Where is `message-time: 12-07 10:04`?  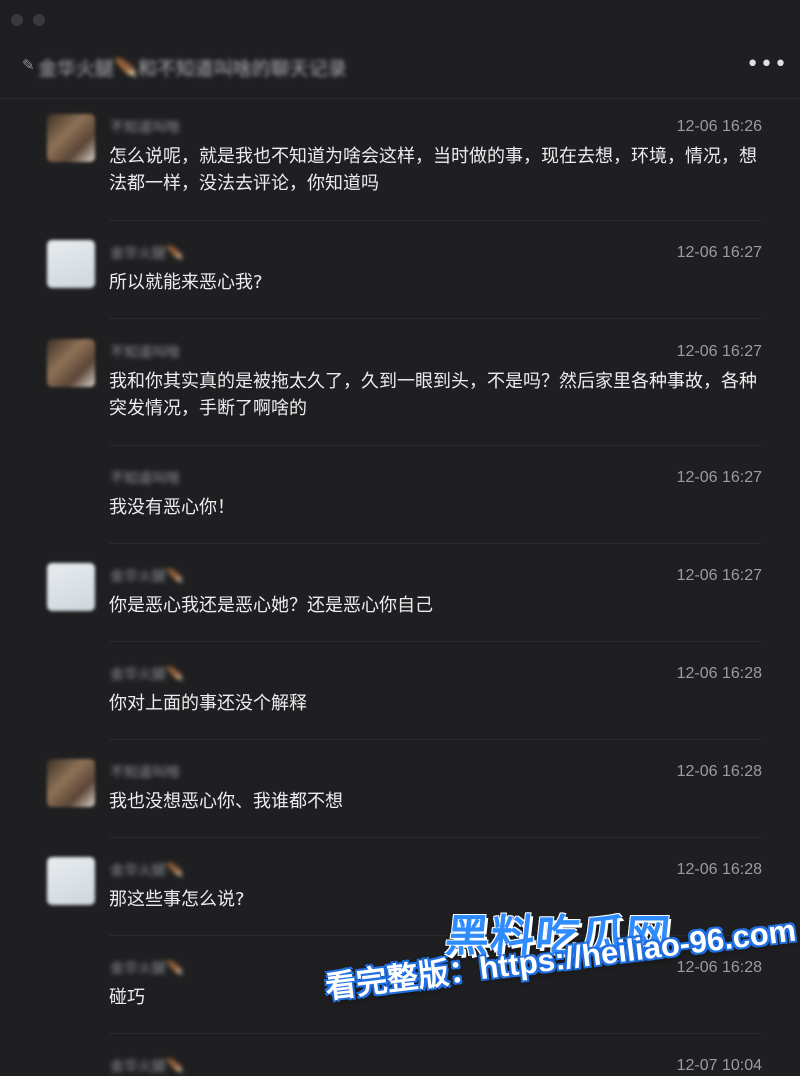
message-time: 12-07 10:04 is located at coordinates (719, 1065).